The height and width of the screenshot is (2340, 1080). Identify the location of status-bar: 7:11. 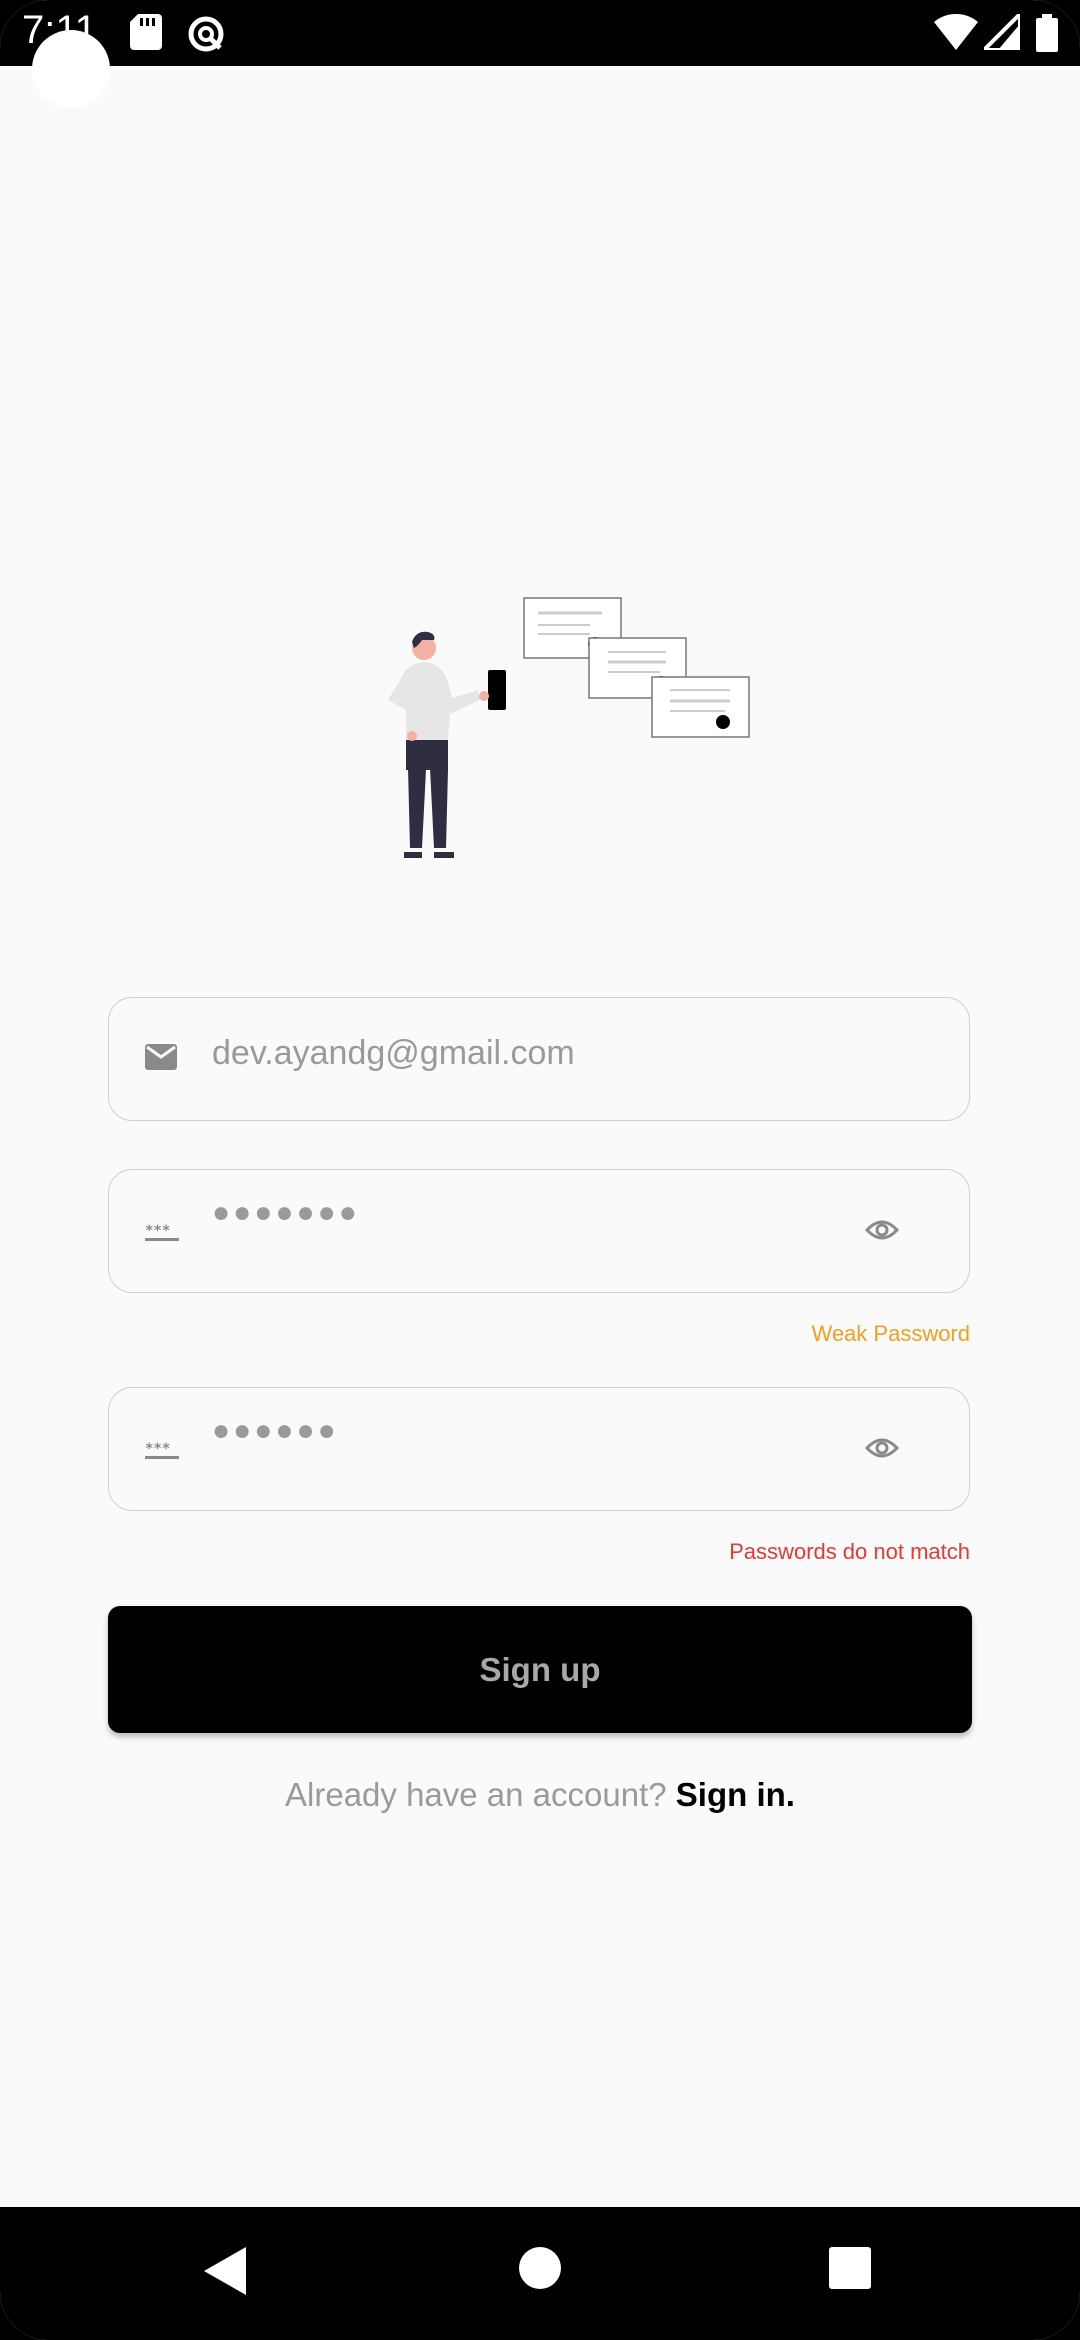
(540, 33).